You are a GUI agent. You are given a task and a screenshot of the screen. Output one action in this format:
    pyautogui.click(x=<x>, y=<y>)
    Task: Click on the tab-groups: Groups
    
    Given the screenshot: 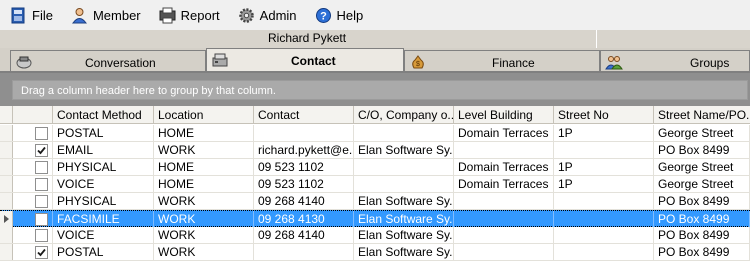 What is the action you would take?
    pyautogui.click(x=675, y=61)
    